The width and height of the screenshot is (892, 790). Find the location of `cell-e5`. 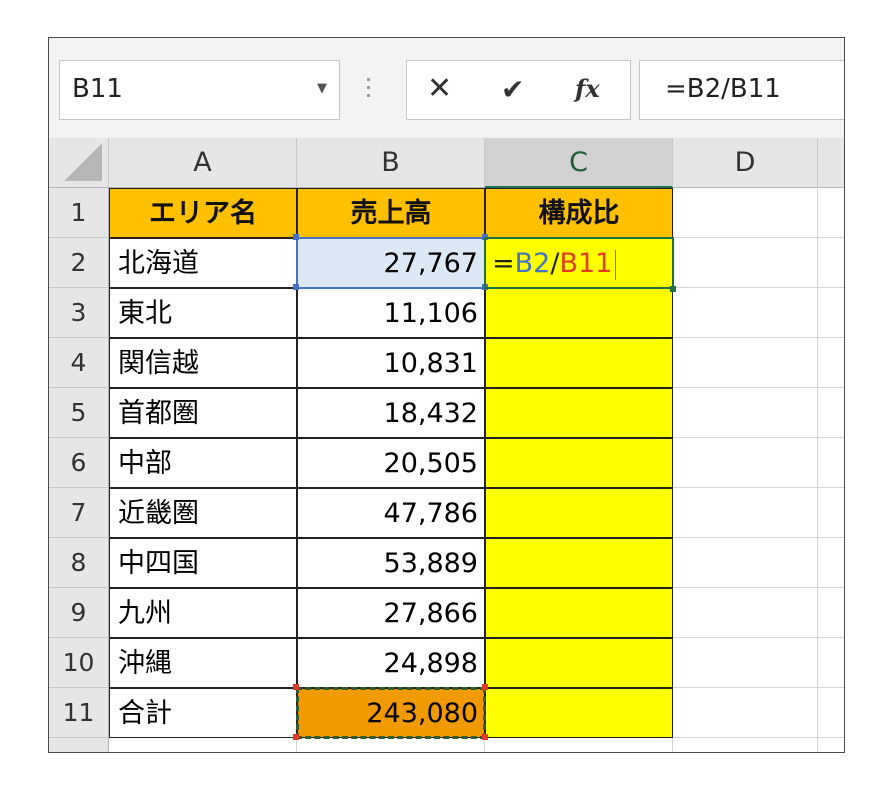

cell-e5 is located at coordinates (831, 413).